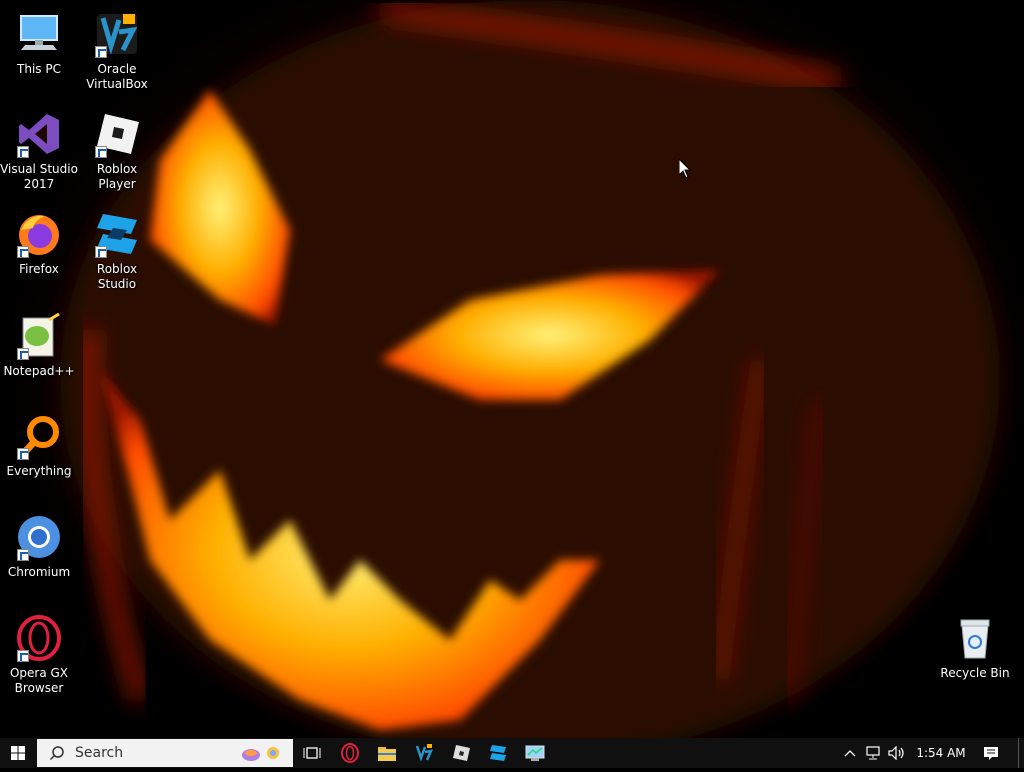 This screenshot has width=1024, height=772. I want to click on task-view-icon, so click(312, 753).